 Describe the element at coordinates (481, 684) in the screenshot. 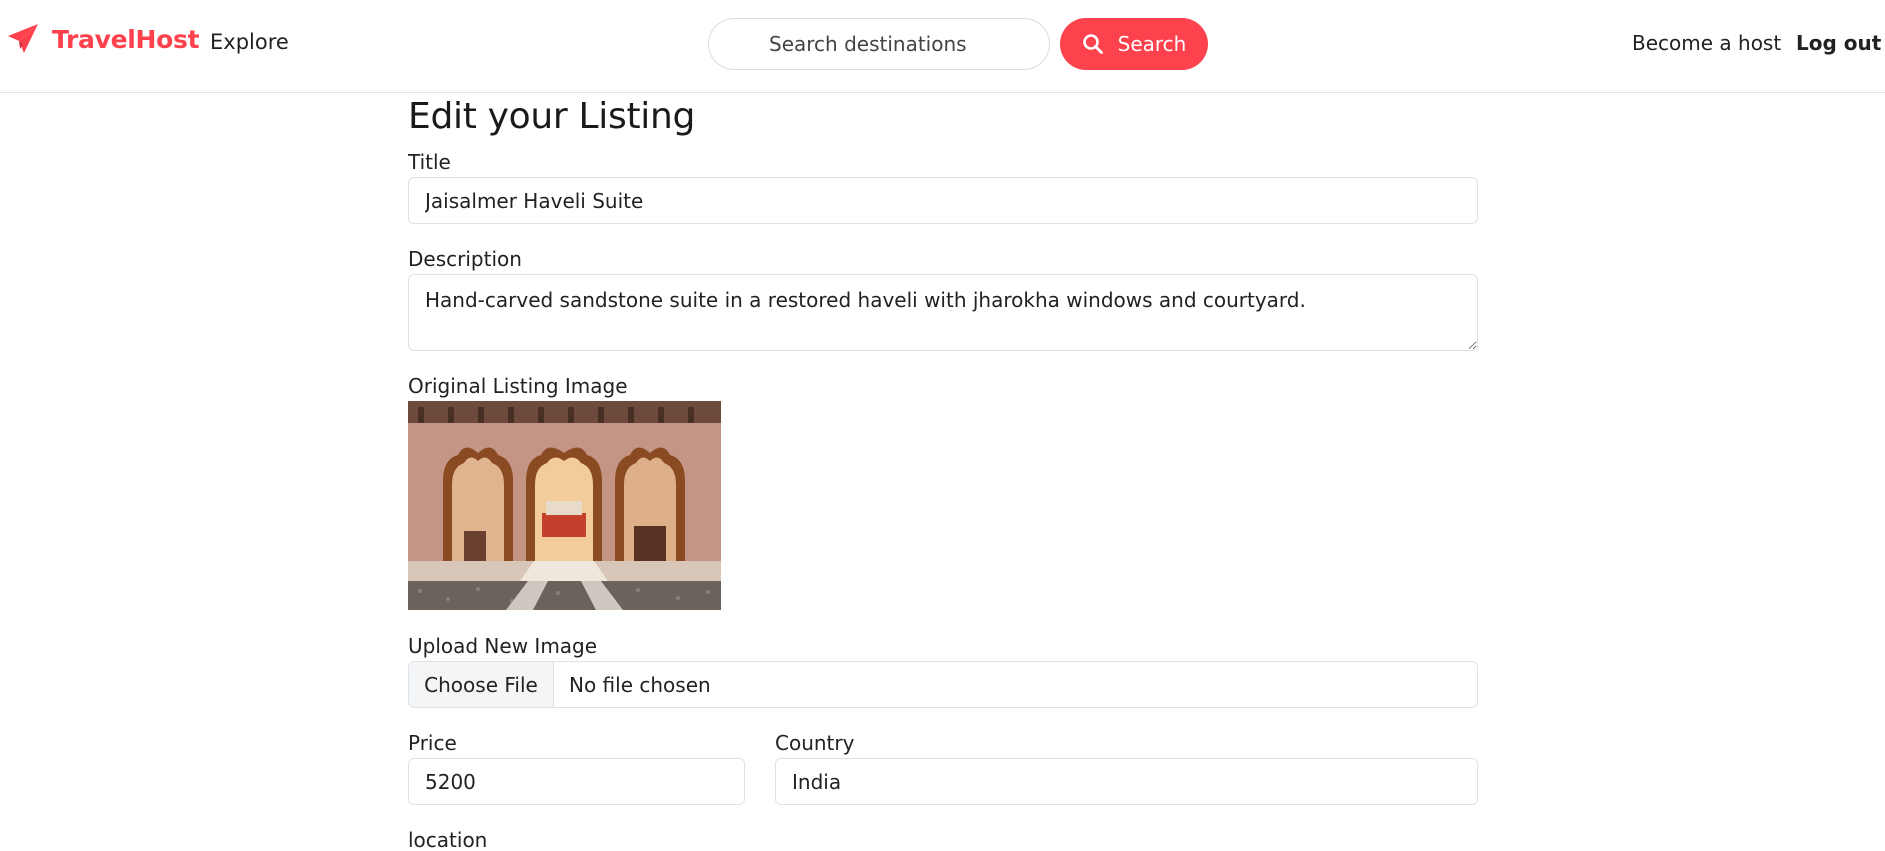

I see `choose-file-button: Choose File` at that location.